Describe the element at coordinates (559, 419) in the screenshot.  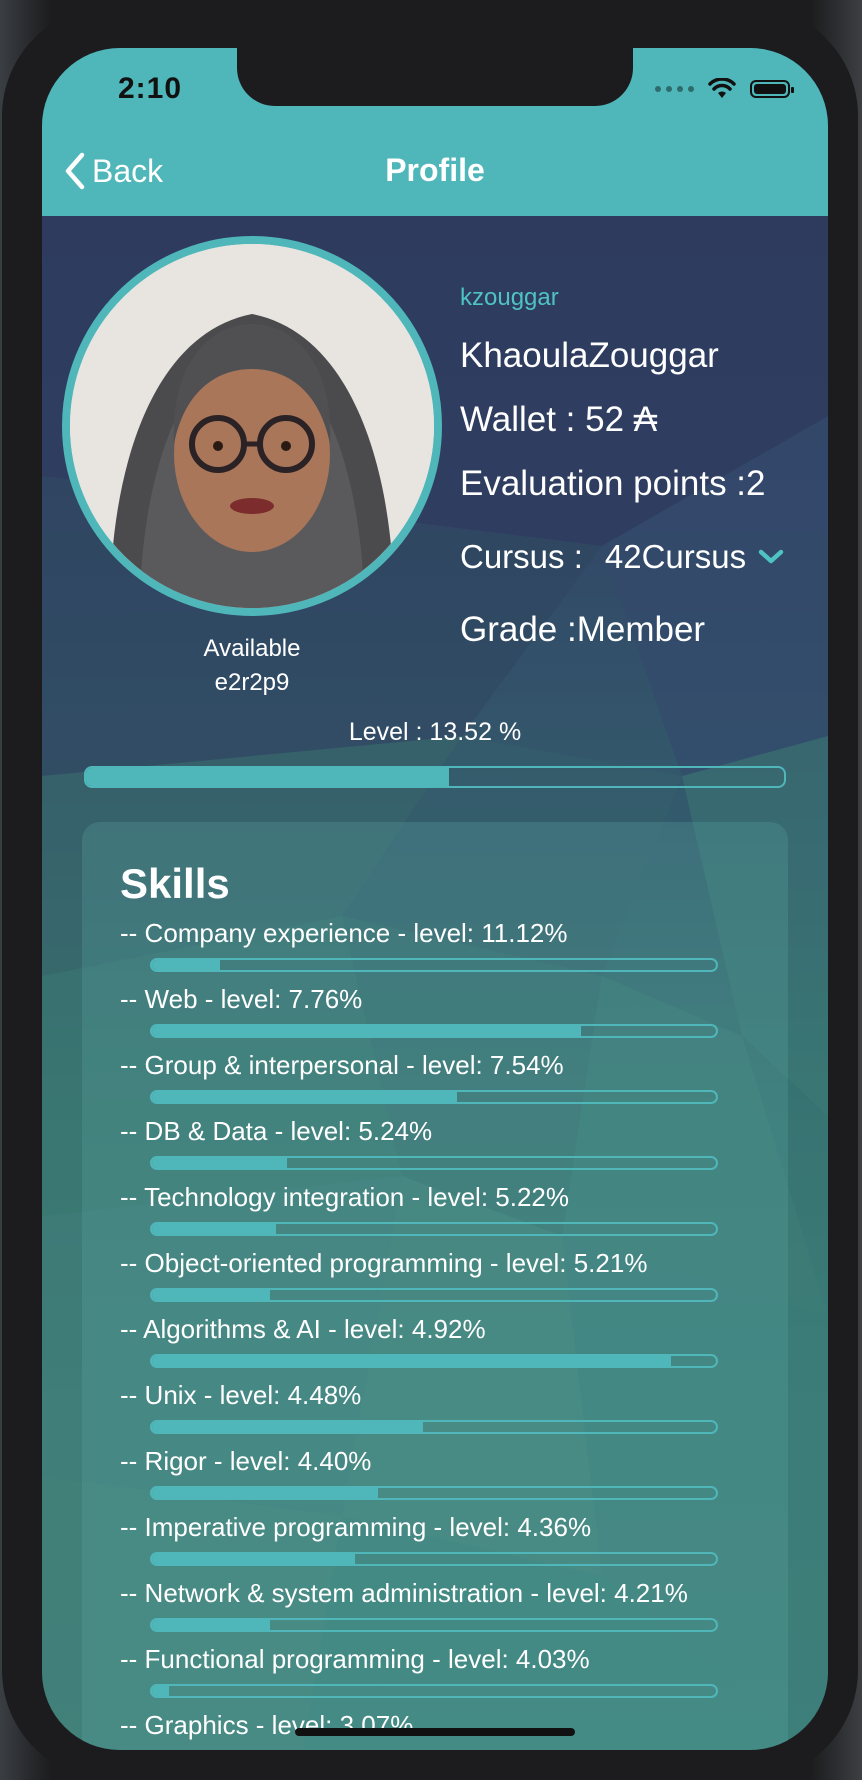
I see `wallet-value: Wallet : 52 ₳` at that location.